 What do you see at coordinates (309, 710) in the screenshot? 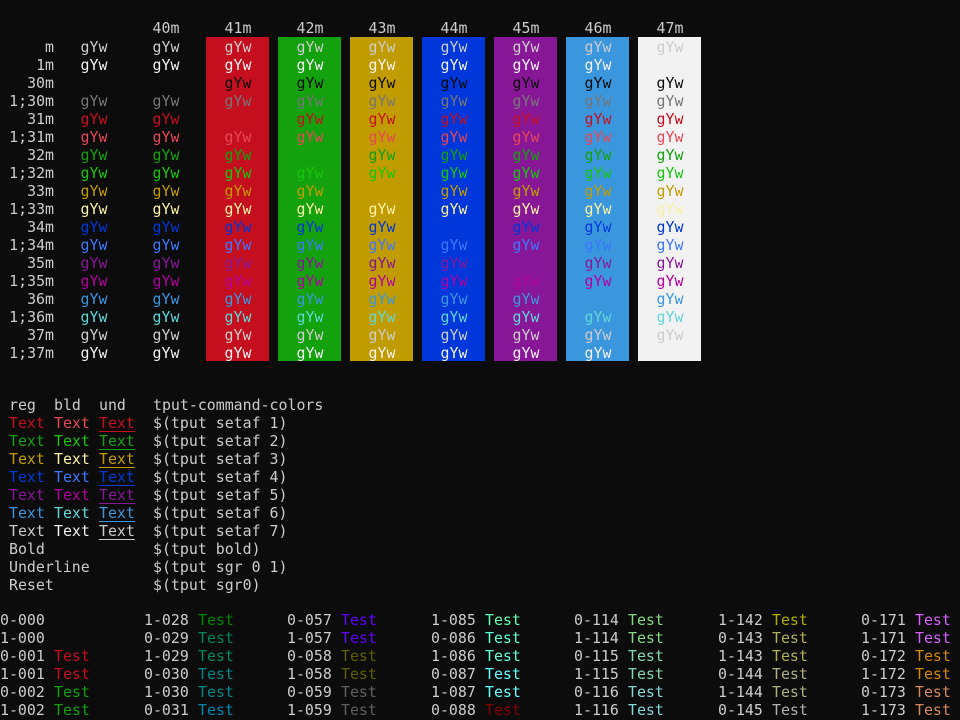
I see `palette-code: 1-059` at bounding box center [309, 710].